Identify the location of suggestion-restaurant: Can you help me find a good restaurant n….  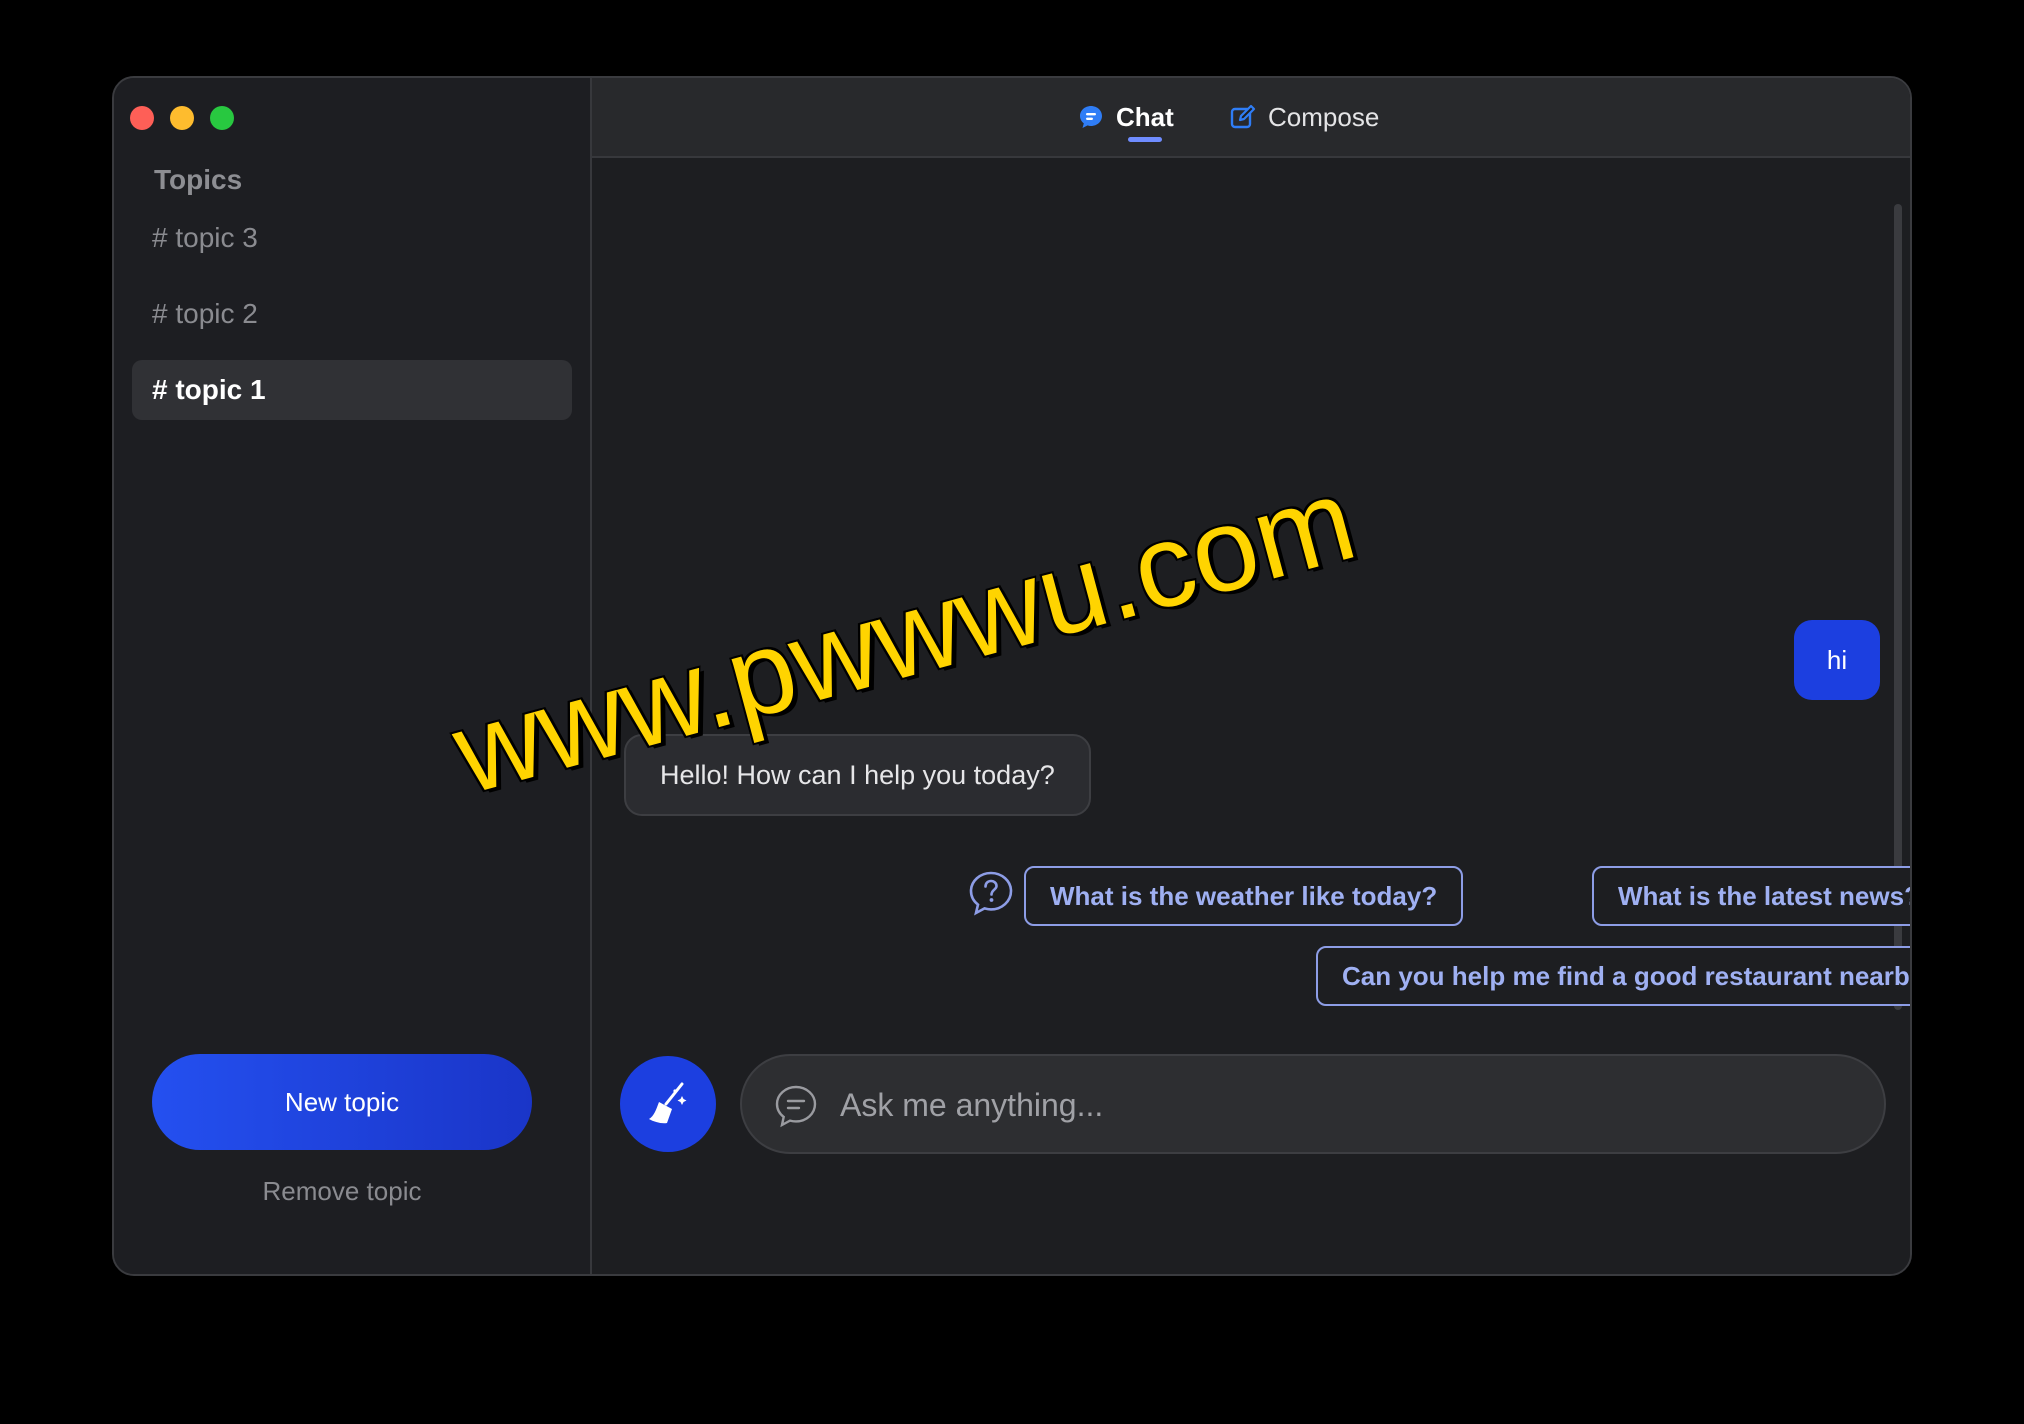
(1613, 976).